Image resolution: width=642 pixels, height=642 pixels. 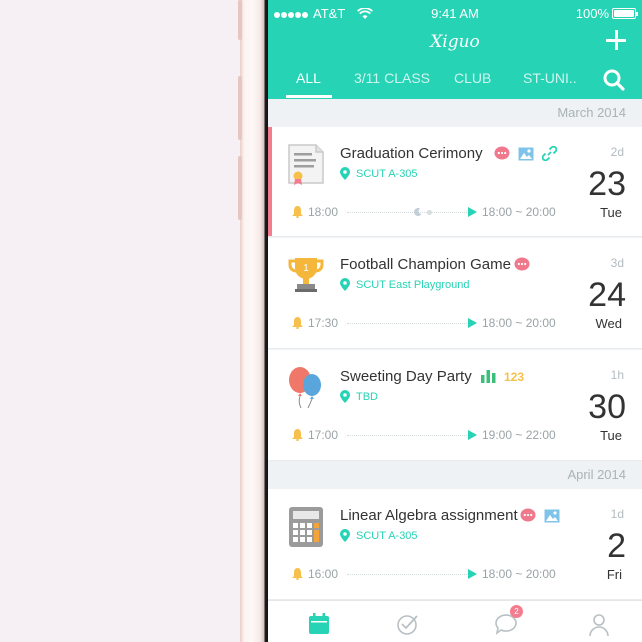 I want to click on search-icon, so click(x=614, y=80).